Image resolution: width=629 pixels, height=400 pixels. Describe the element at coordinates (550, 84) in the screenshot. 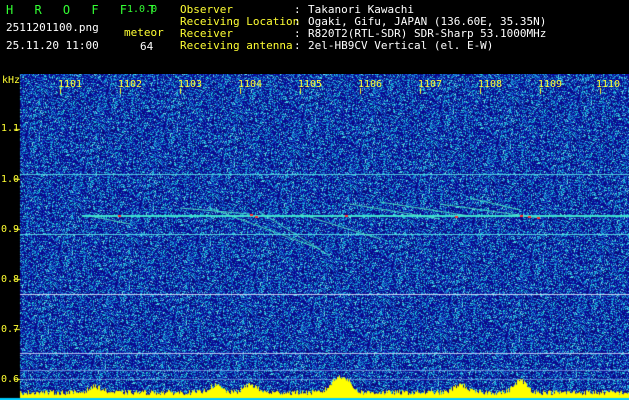

I see `x-tick-label: 1109` at that location.